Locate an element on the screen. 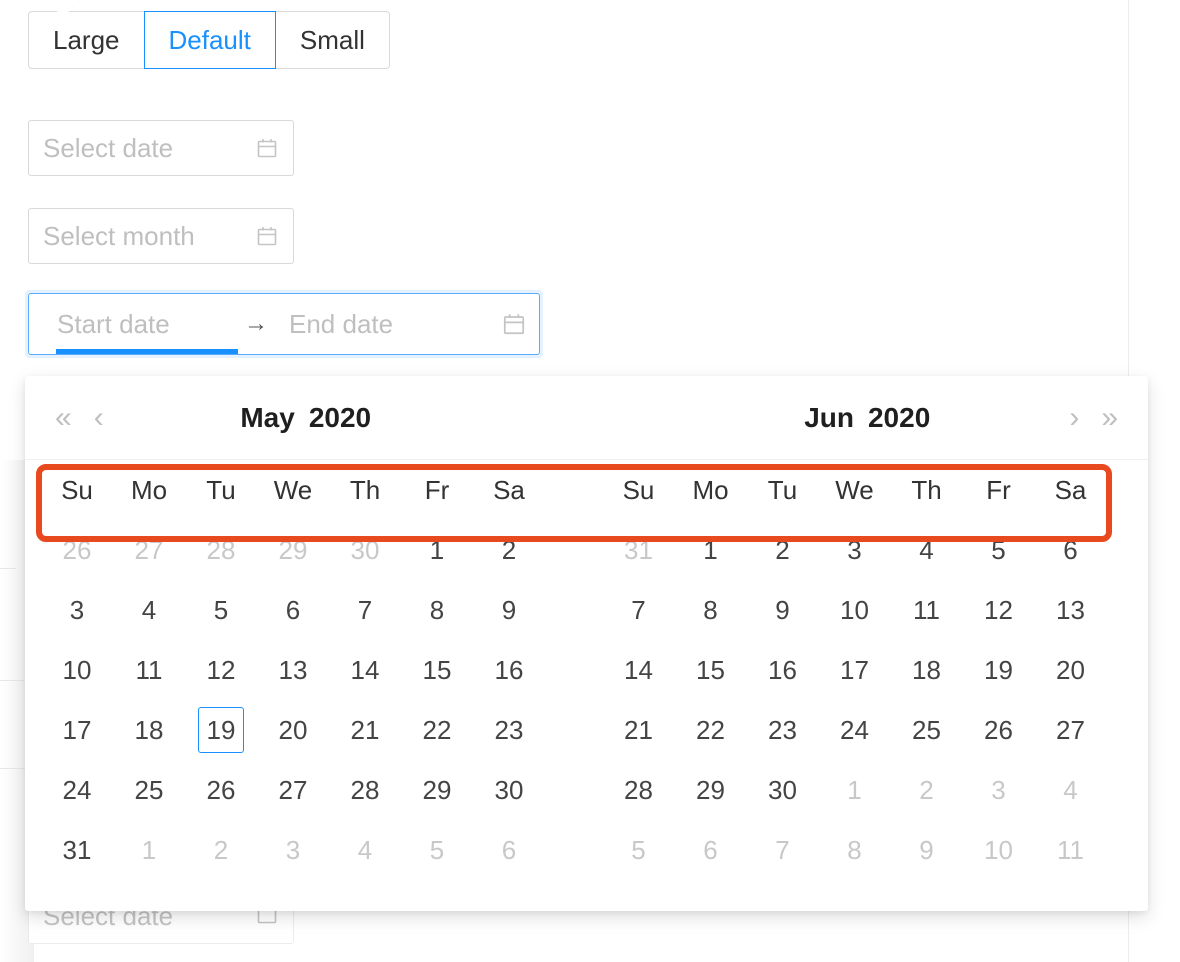 This screenshot has height=962, width=1180. date-cell-today: 19 is located at coordinates (221, 730).